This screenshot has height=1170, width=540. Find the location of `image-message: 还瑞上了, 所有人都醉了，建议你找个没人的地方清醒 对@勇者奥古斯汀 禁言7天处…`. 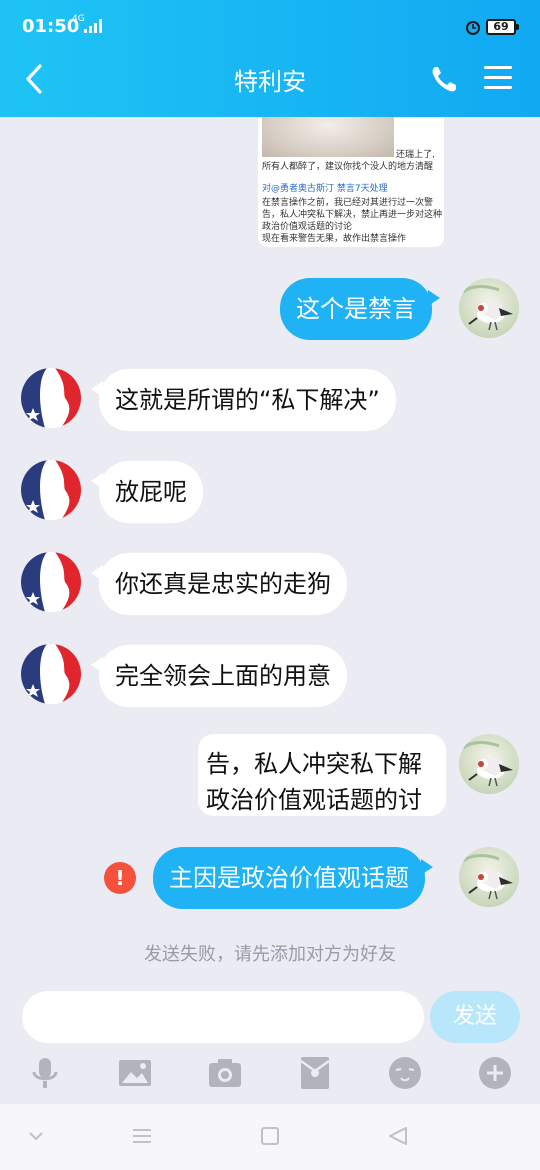

image-message: 还瑞上了, 所有人都醉了，建议你找个没人的地方清醒 对@勇者奥古斯汀 禁言7天处… is located at coordinates (351, 182).